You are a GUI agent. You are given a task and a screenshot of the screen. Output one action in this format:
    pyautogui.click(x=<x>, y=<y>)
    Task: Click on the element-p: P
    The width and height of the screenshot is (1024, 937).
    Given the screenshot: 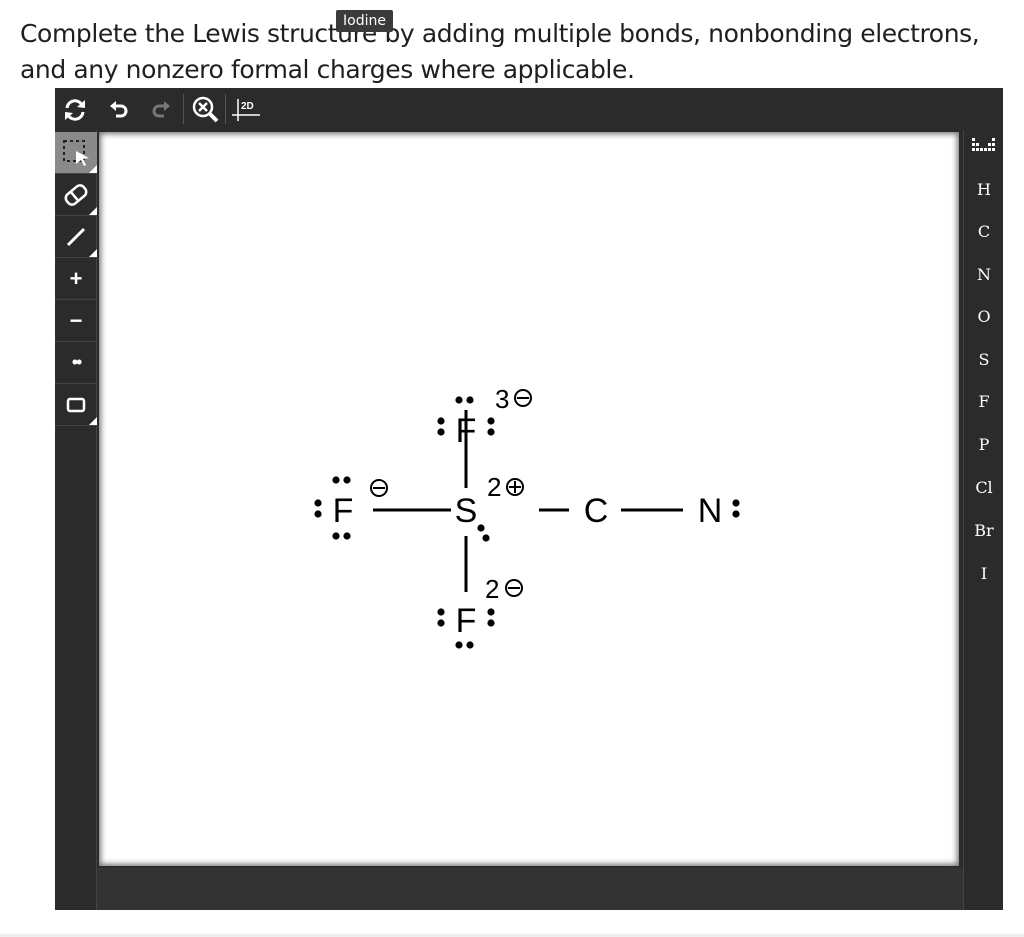 What is the action you would take?
    pyautogui.click(x=984, y=445)
    